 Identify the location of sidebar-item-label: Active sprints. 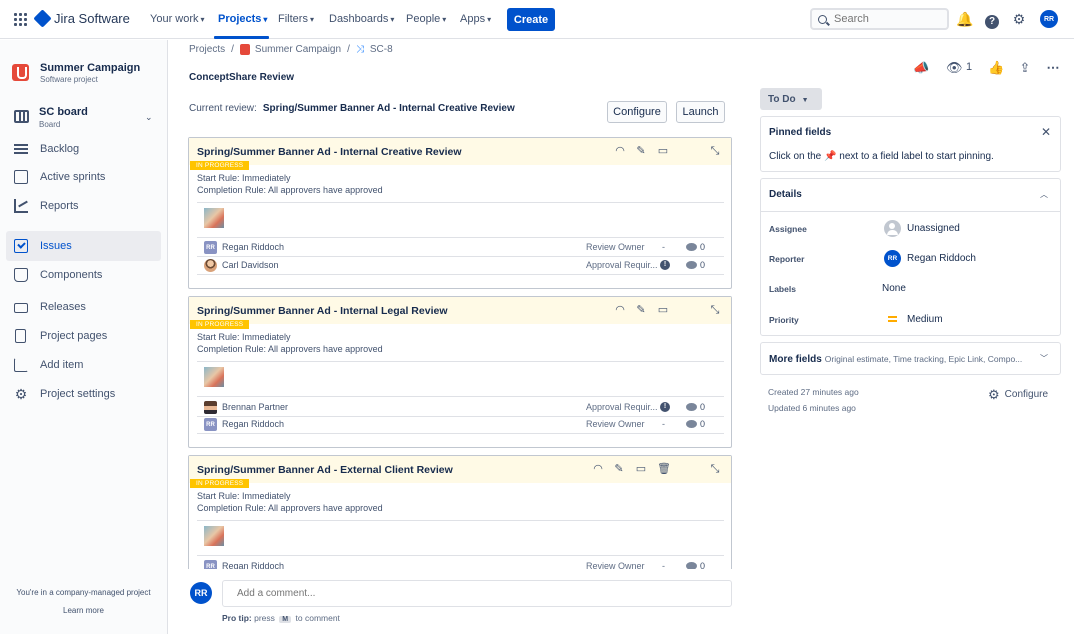
(73, 177).